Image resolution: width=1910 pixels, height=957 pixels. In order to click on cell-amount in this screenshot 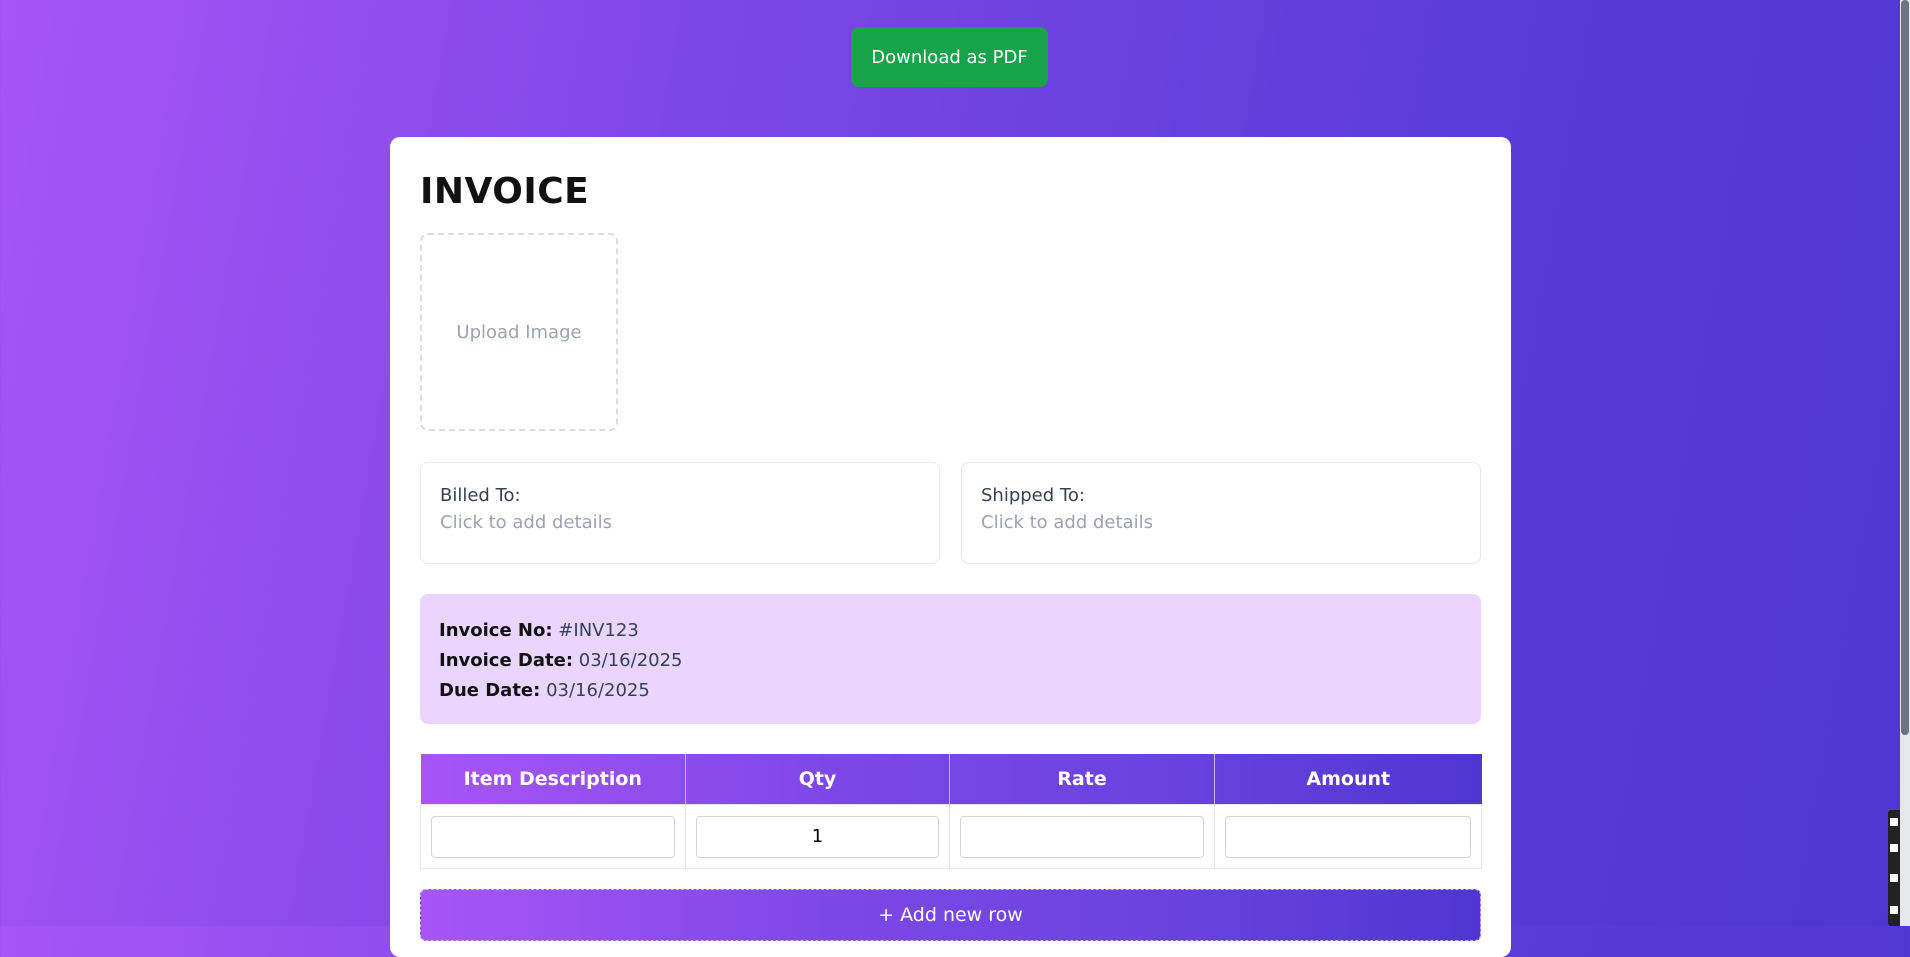, I will do `click(1348, 836)`.